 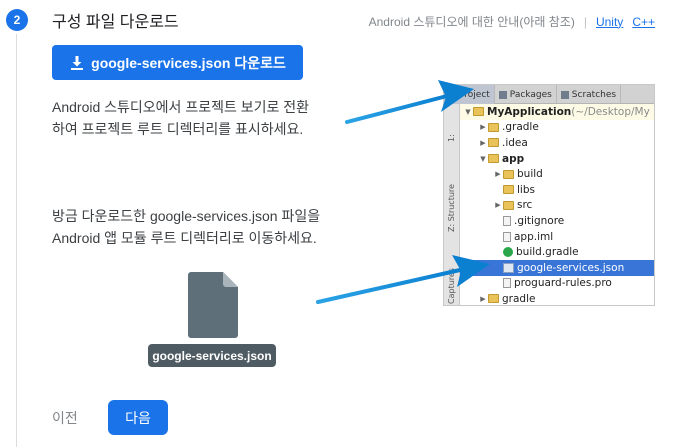 I want to click on packages-tab-icon, so click(x=502, y=94).